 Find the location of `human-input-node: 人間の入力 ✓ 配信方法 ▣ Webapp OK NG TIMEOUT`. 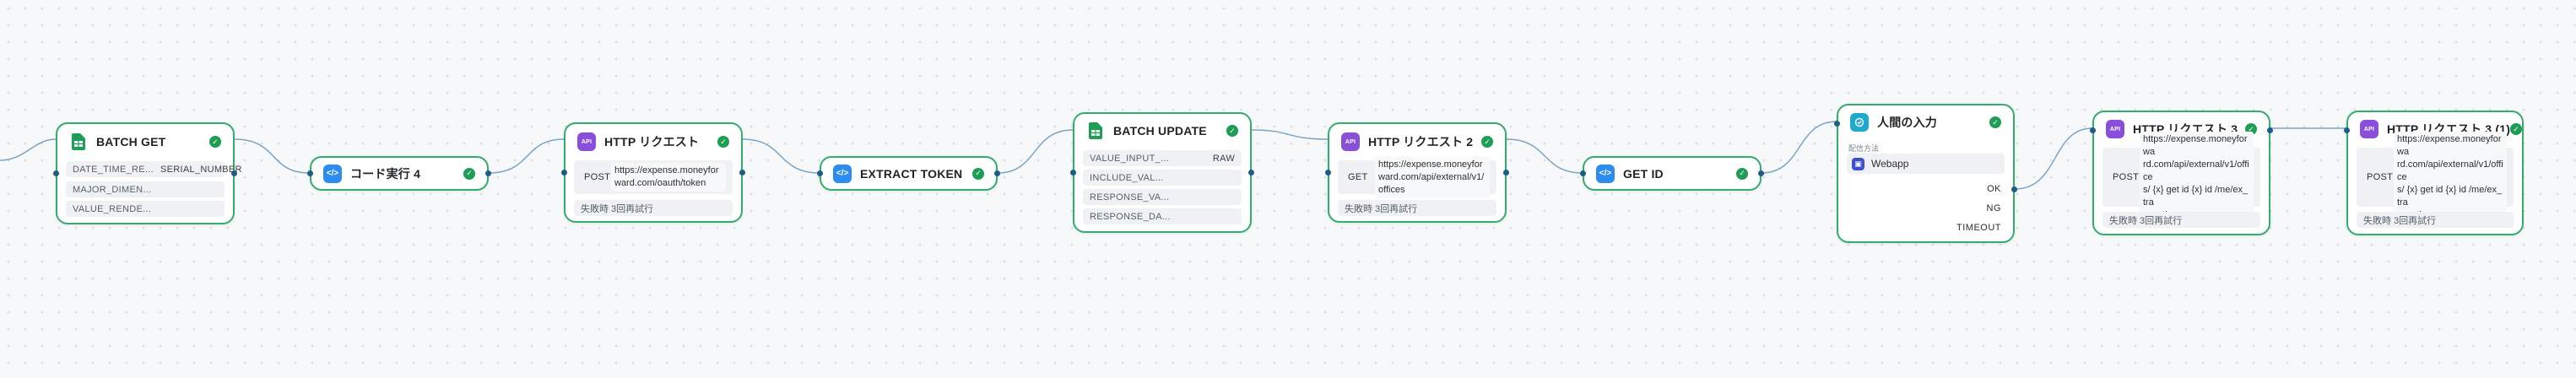

human-input-node: 人間の入力 ✓ 配信方法 ▣ Webapp OK NG TIMEOUT is located at coordinates (1925, 173).